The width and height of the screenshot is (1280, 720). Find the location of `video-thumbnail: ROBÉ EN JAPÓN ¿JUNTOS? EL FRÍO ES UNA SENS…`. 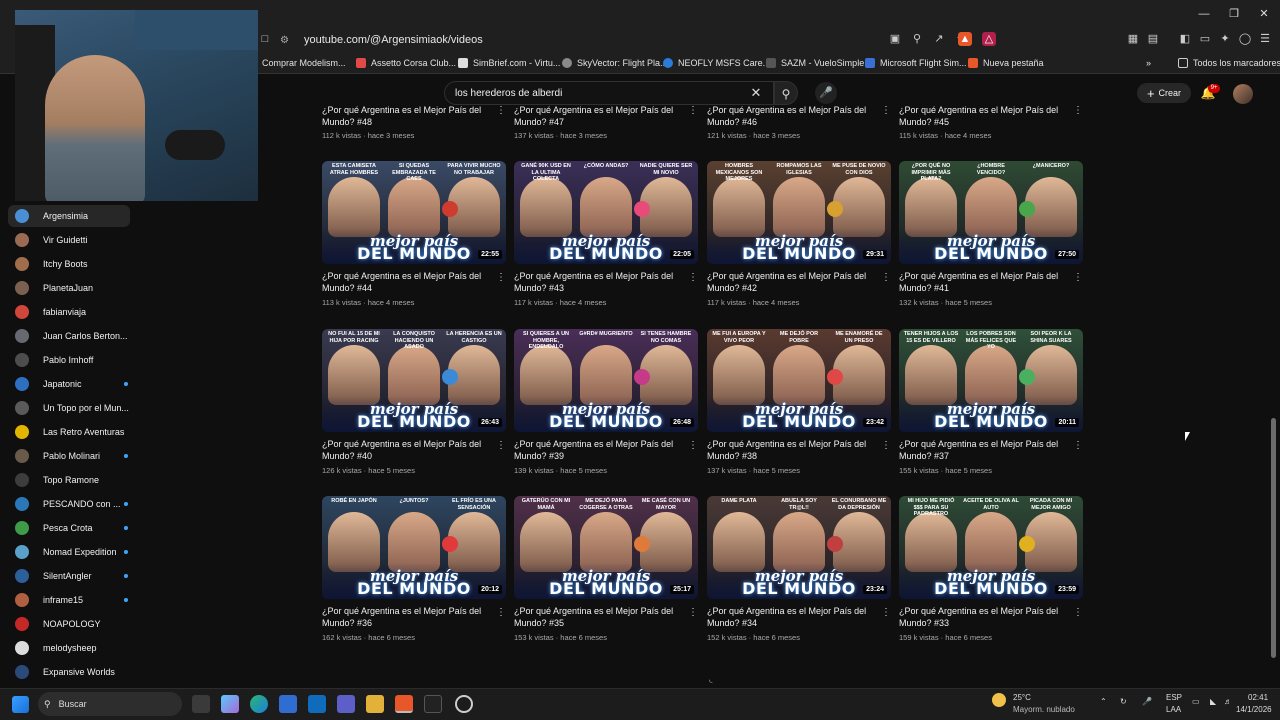

video-thumbnail: ROBÉ EN JAPÓN ¿JUNTOS? EL FRÍO ES UNA SENS… is located at coordinates (414, 547).